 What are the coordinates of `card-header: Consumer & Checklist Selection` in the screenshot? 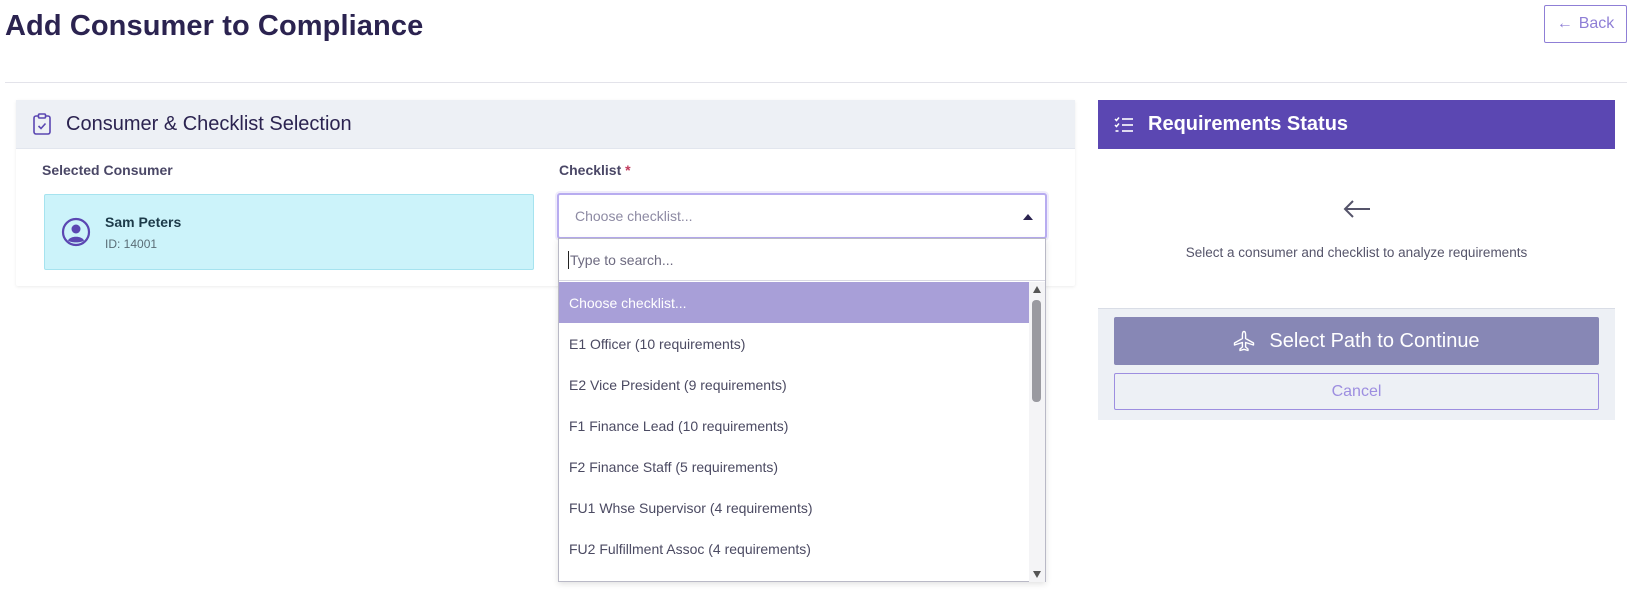 It's located at (545, 124).